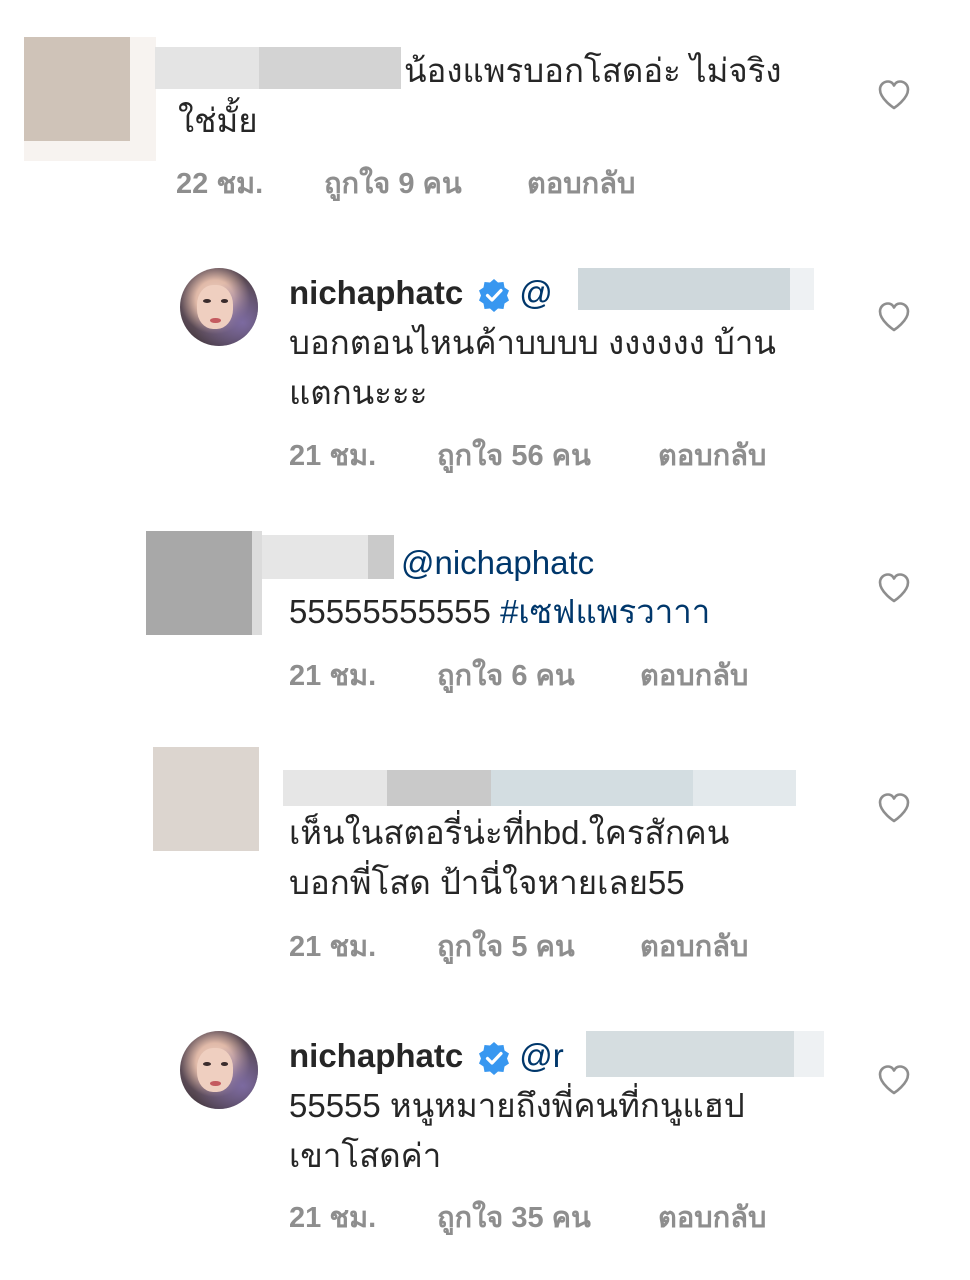 This screenshot has width=970, height=1280. What do you see at coordinates (514, 455) in the screenshot?
I see `like-count: ถูกใจ 56 คน` at bounding box center [514, 455].